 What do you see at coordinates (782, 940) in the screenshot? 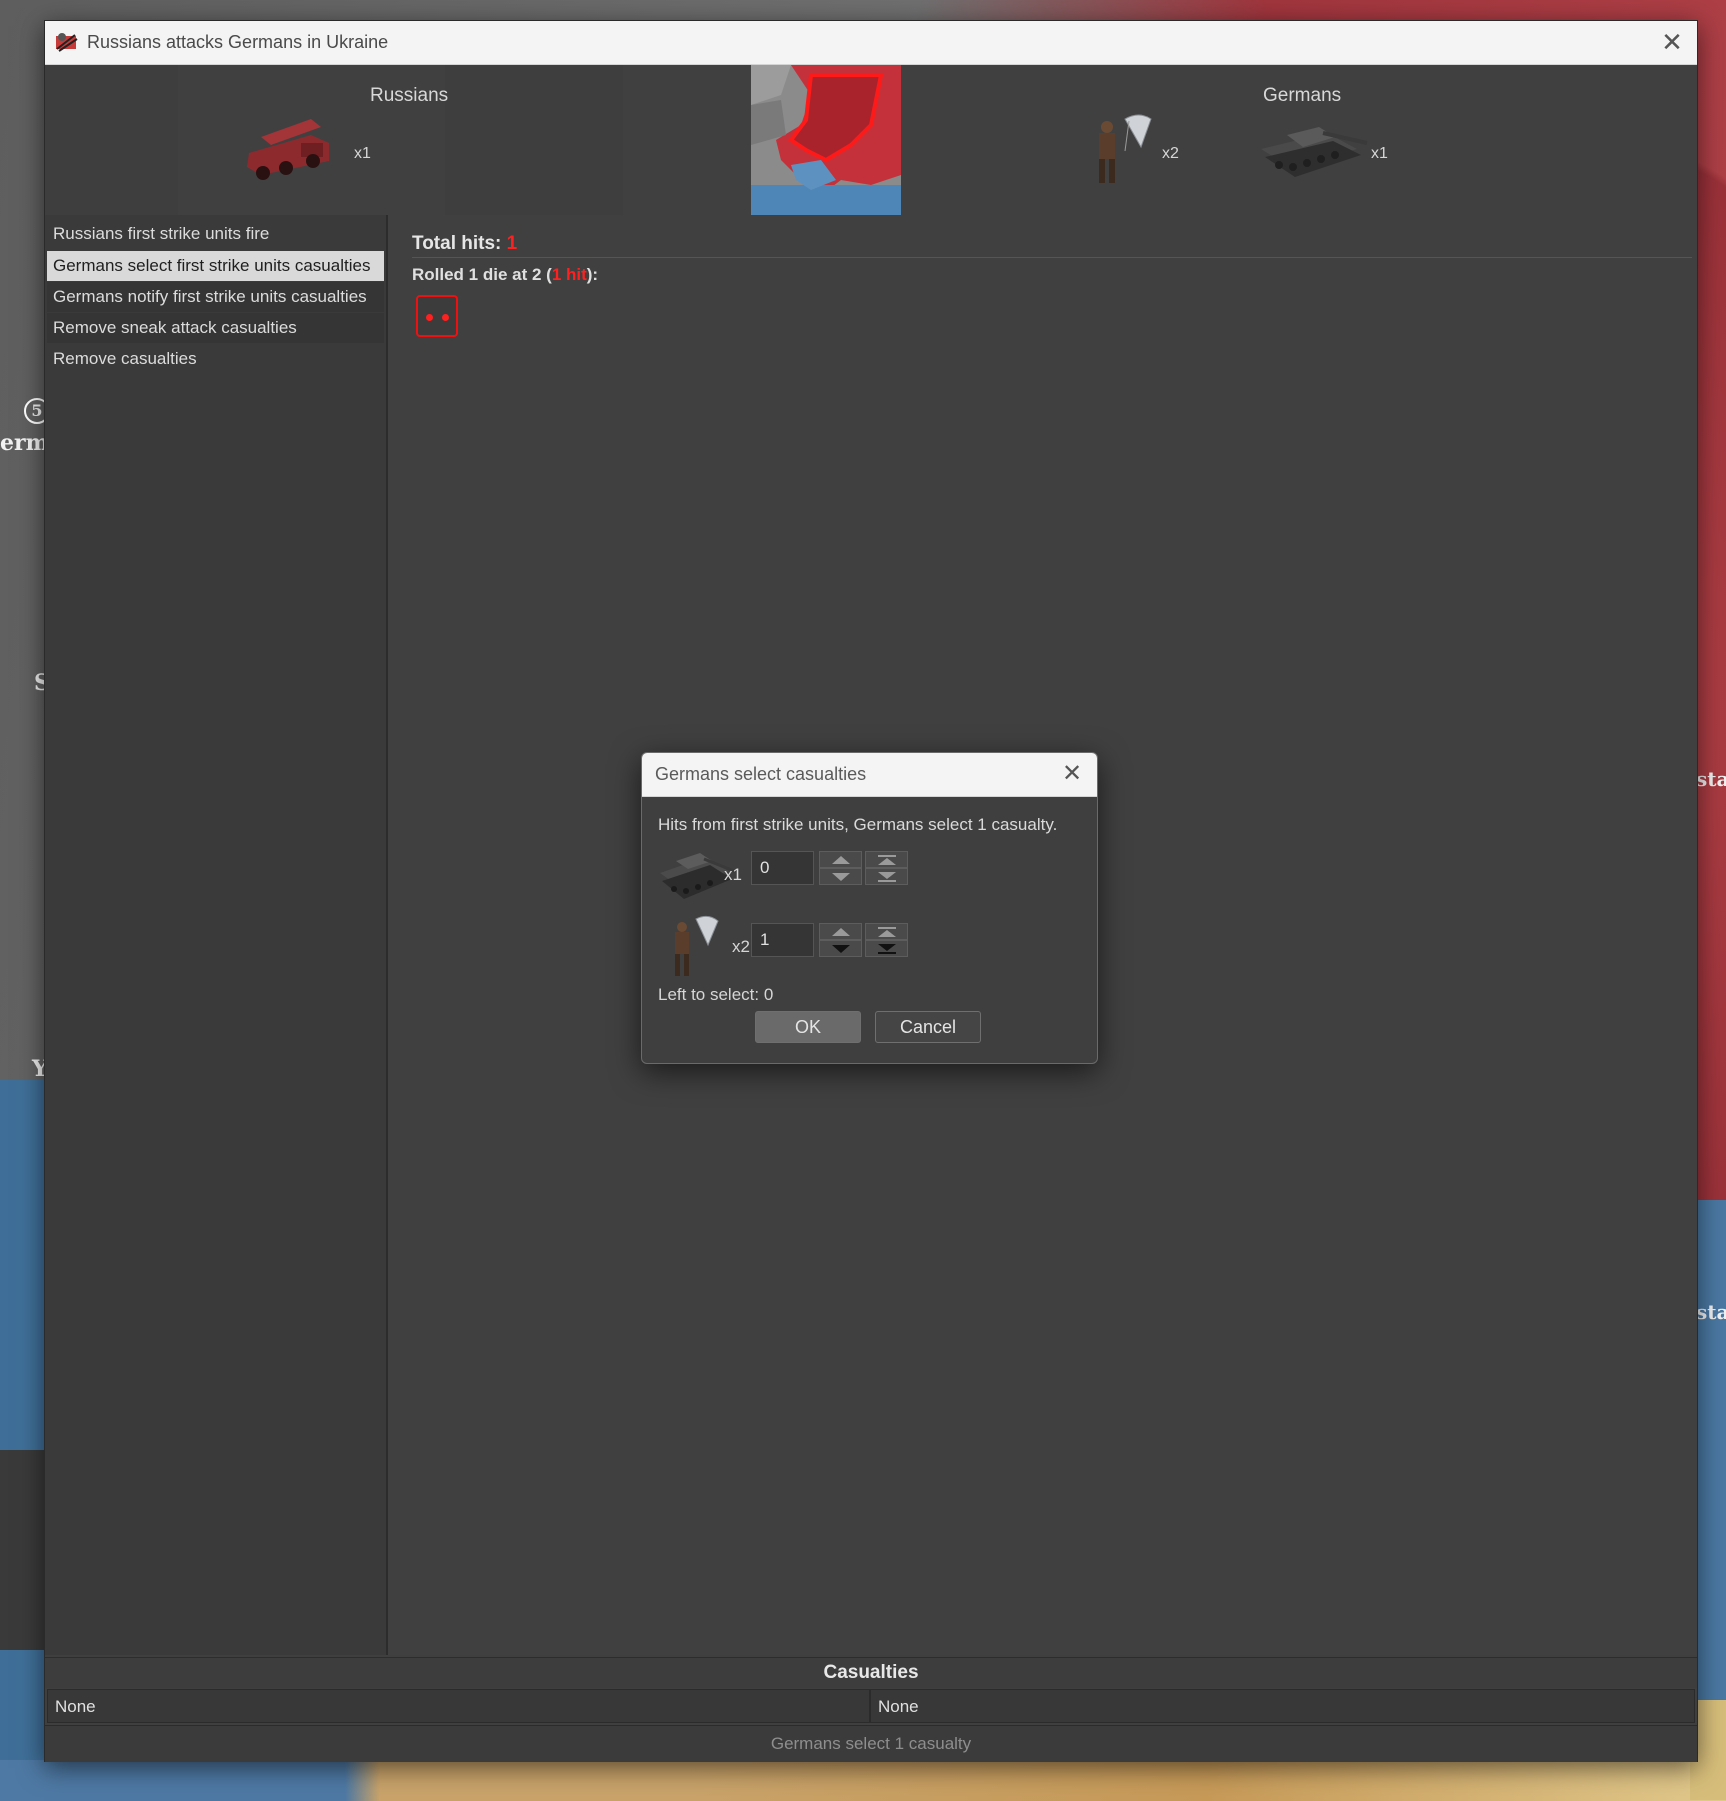
I see `paratrooper-casualty-input` at bounding box center [782, 940].